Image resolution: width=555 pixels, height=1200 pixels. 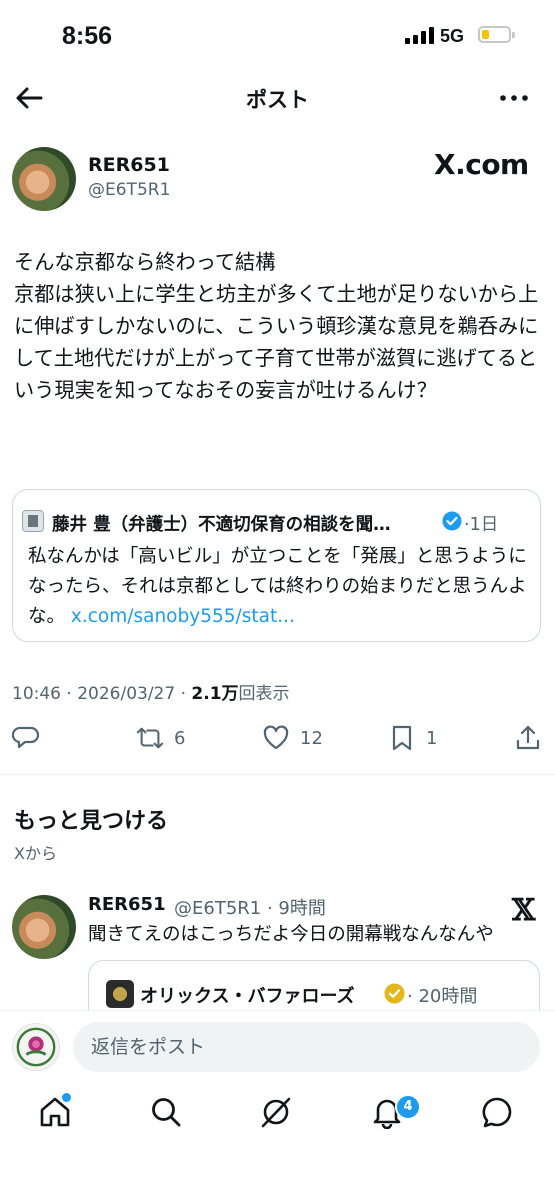 What do you see at coordinates (452, 521) in the screenshot?
I see `verified-badge-icon` at bounding box center [452, 521].